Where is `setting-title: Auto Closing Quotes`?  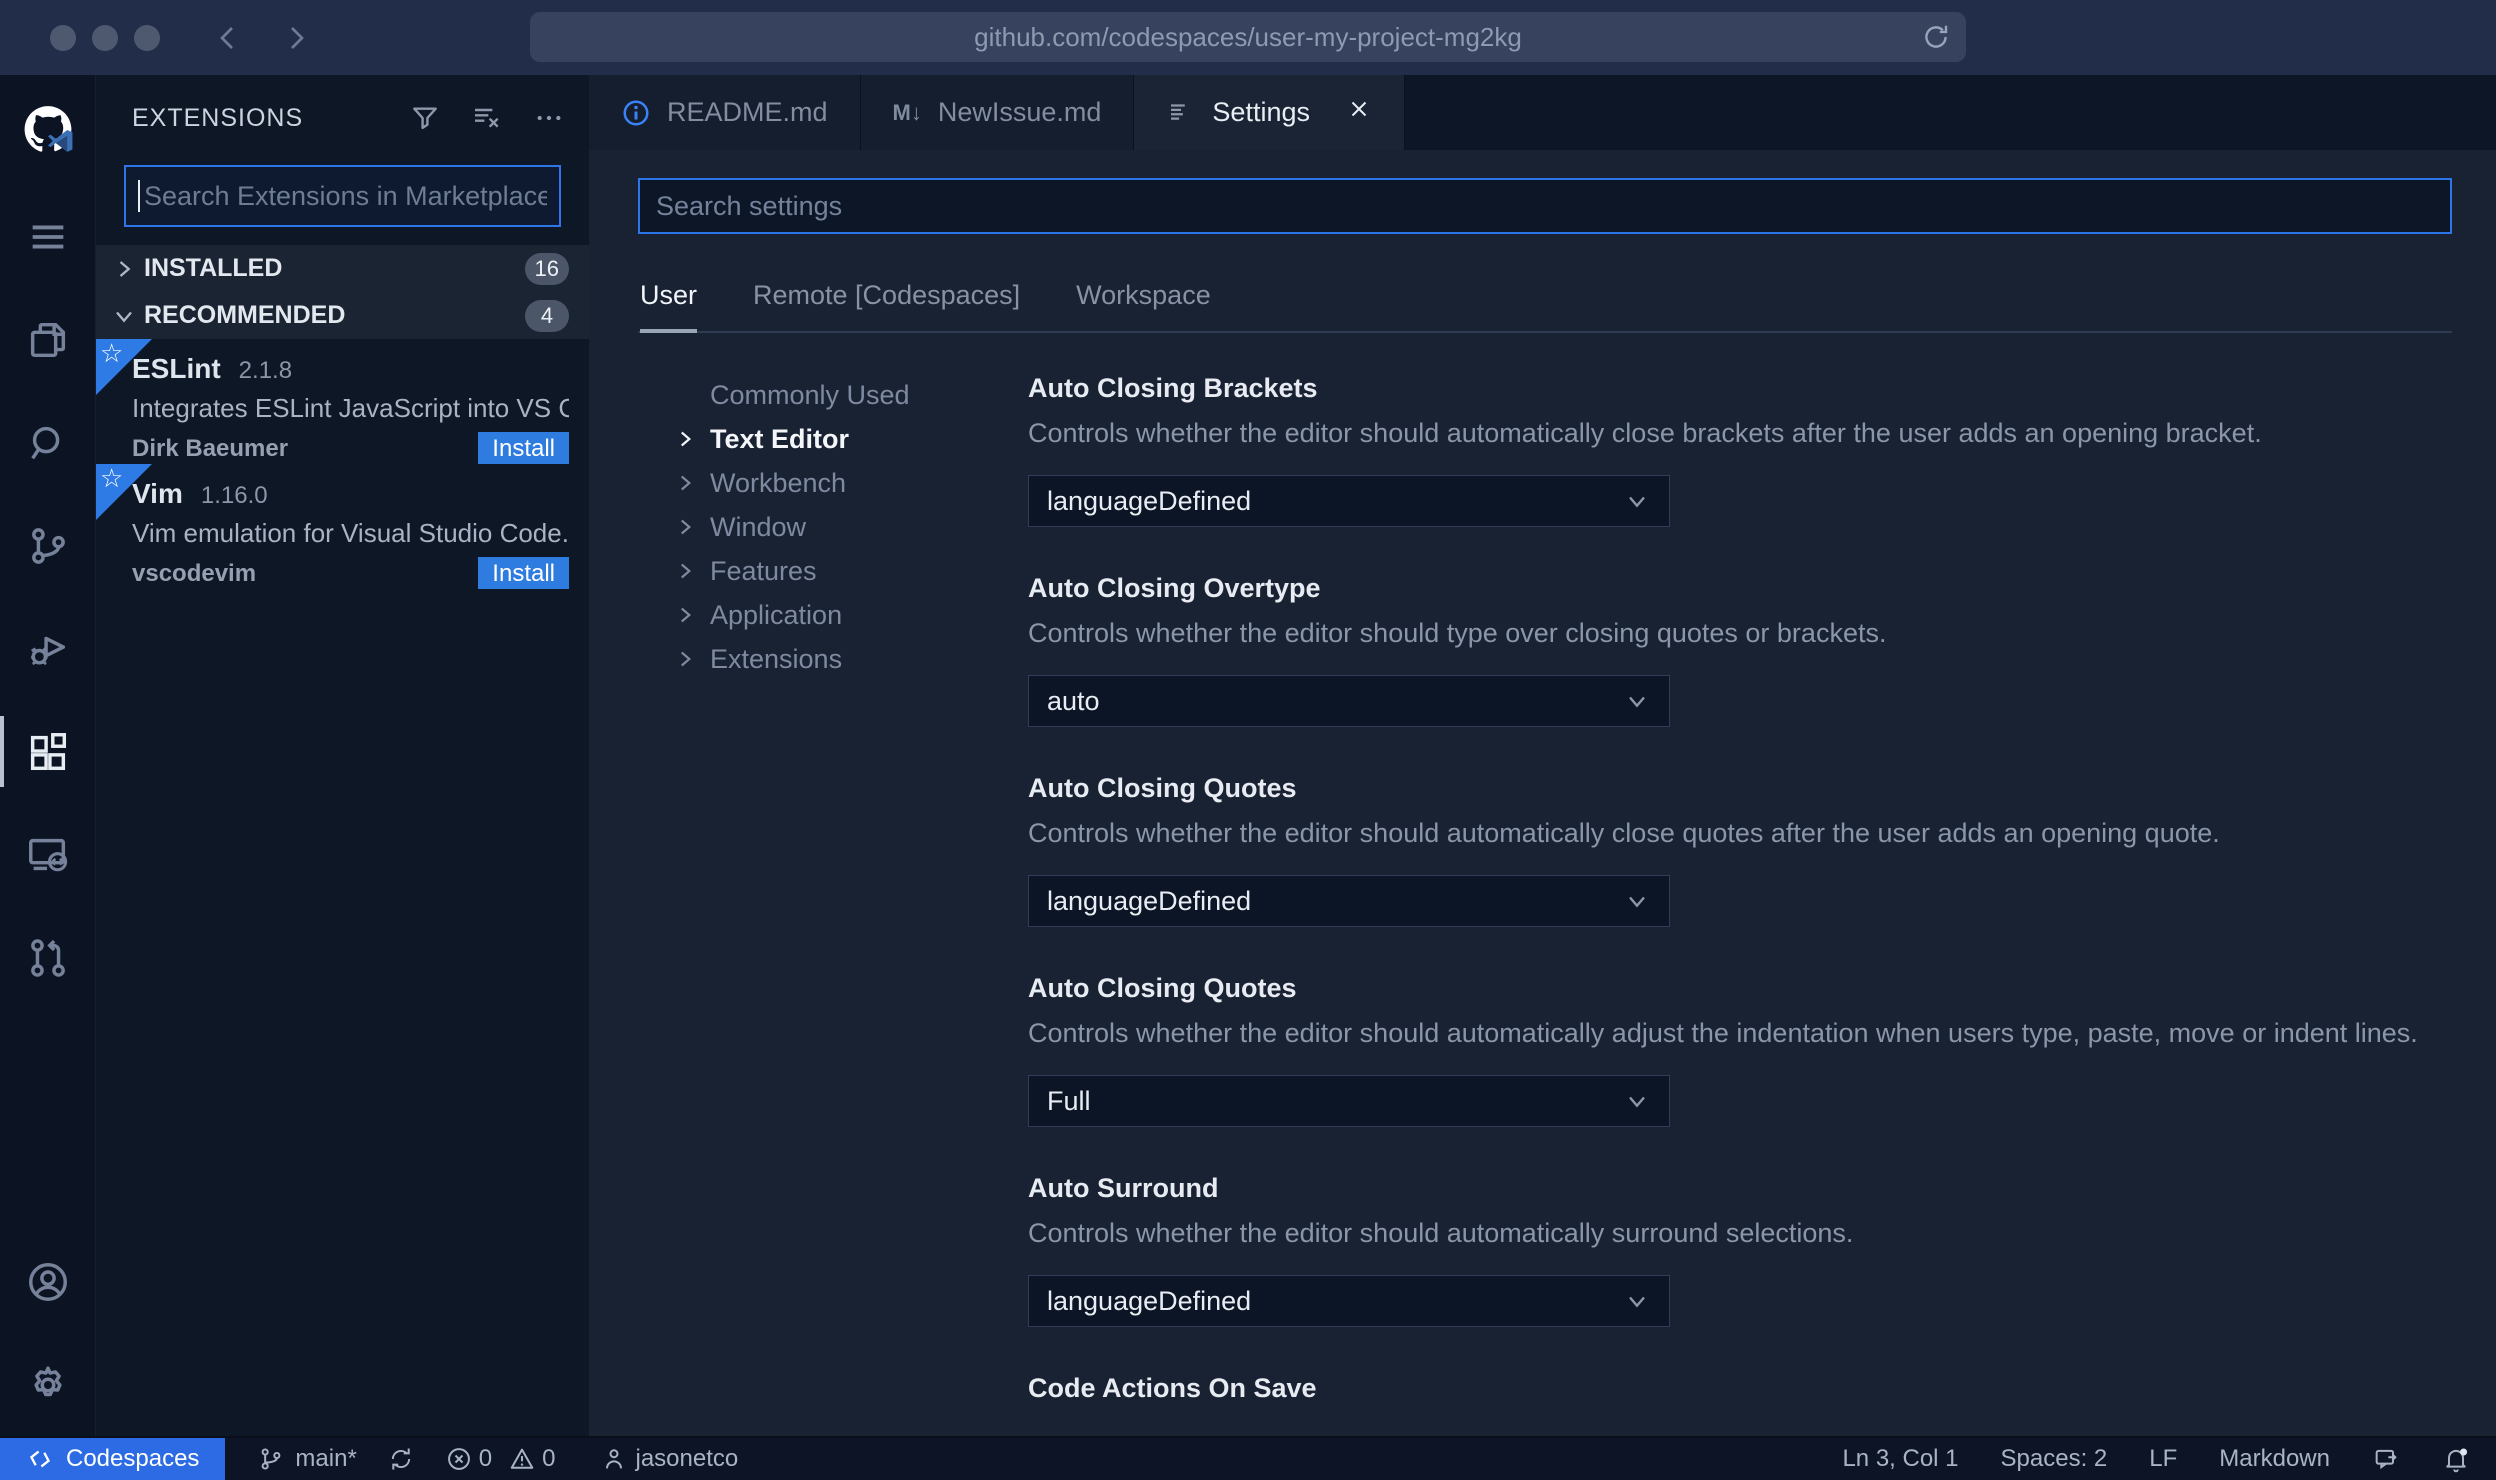 setting-title: Auto Closing Quotes is located at coordinates (1162, 988).